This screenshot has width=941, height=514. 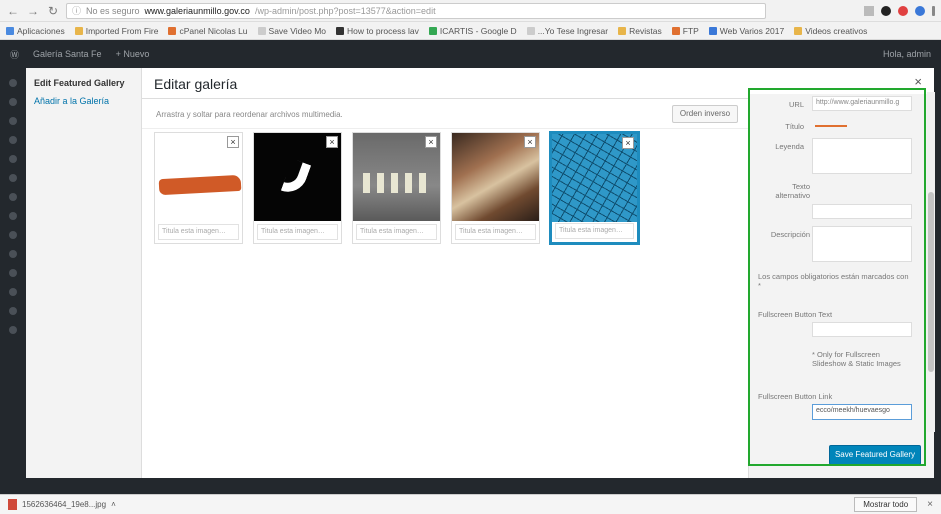 What do you see at coordinates (83, 83) in the screenshot?
I see `menu-item-edit-gallery: Edit Featured Gallery` at bounding box center [83, 83].